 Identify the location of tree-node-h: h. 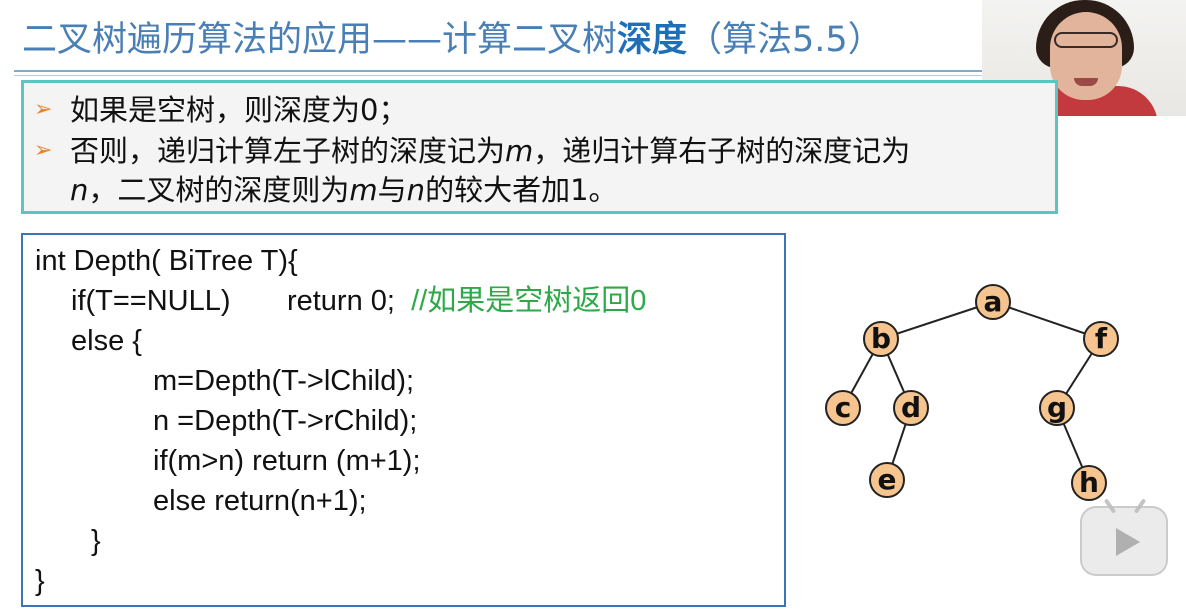
(1089, 483).